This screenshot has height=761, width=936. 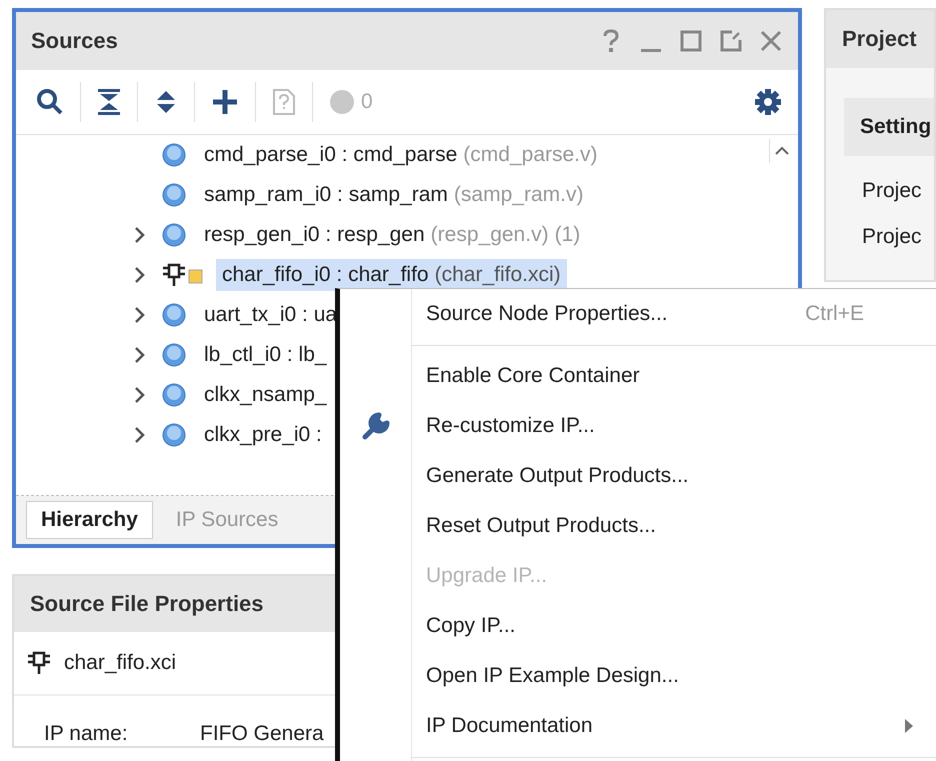 What do you see at coordinates (879, 39) in the screenshot?
I see `panel-title: Project` at bounding box center [879, 39].